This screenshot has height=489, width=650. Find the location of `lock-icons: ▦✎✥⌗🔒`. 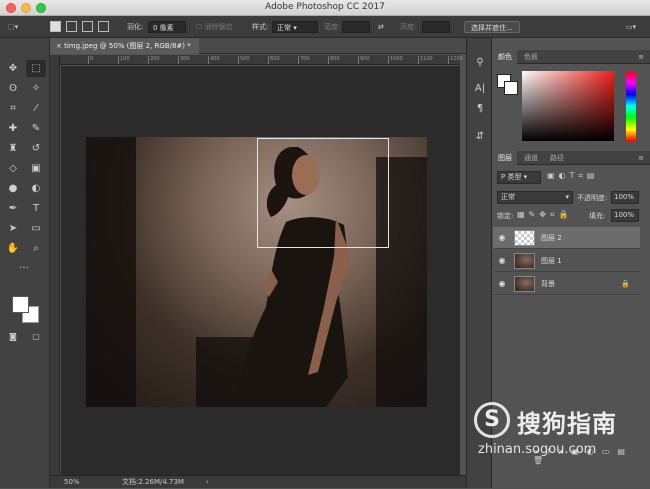

lock-icons: ▦✎✥⌗🔒 is located at coordinates (544, 215).